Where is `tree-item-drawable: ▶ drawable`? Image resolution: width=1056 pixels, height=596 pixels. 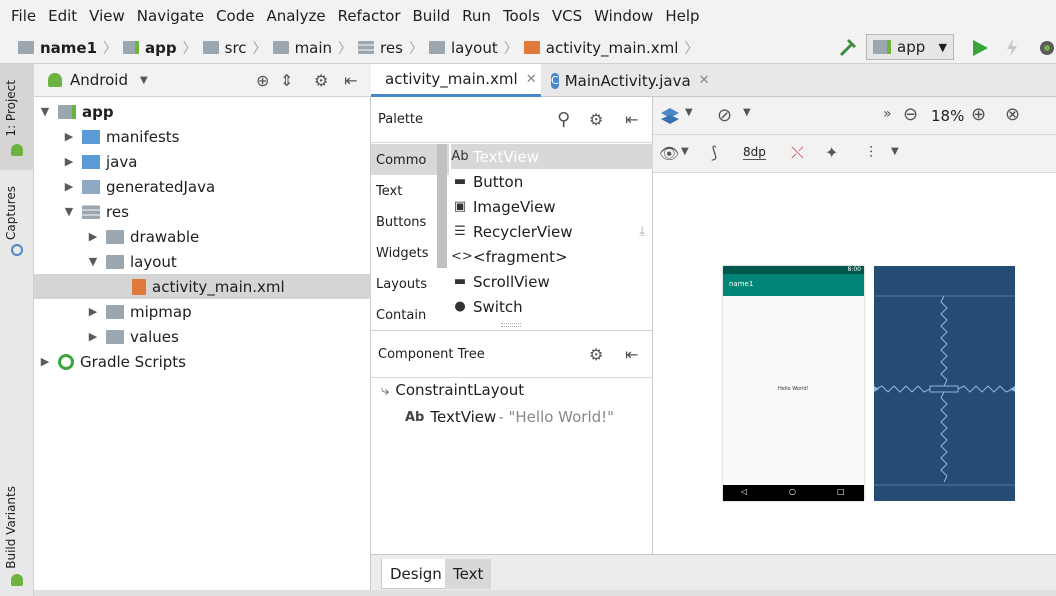
tree-item-drawable: ▶ drawable is located at coordinates (202, 236).